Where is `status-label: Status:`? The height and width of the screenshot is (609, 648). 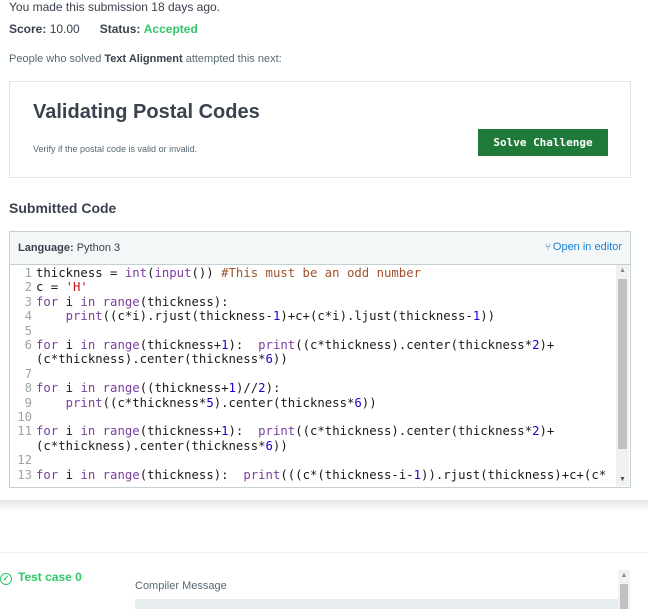
status-label: Status: is located at coordinates (120, 29).